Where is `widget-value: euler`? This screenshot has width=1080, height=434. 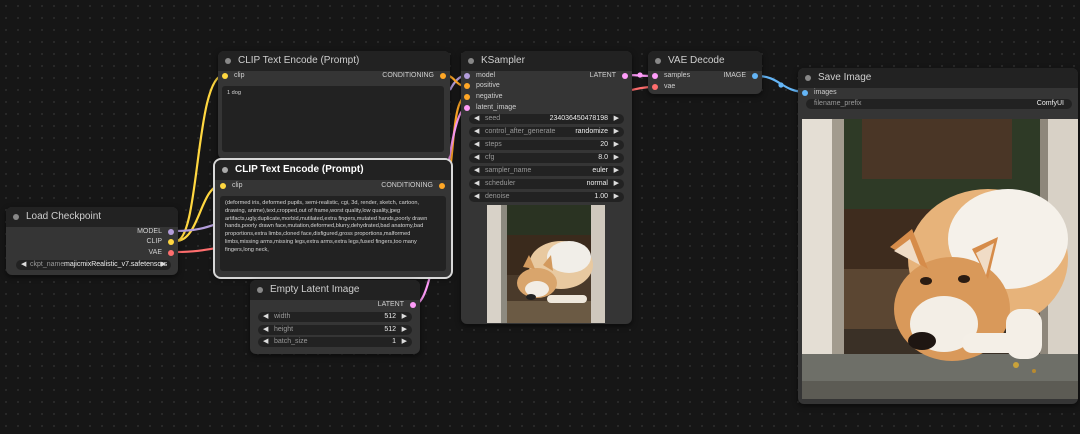 widget-value: euler is located at coordinates (600, 170).